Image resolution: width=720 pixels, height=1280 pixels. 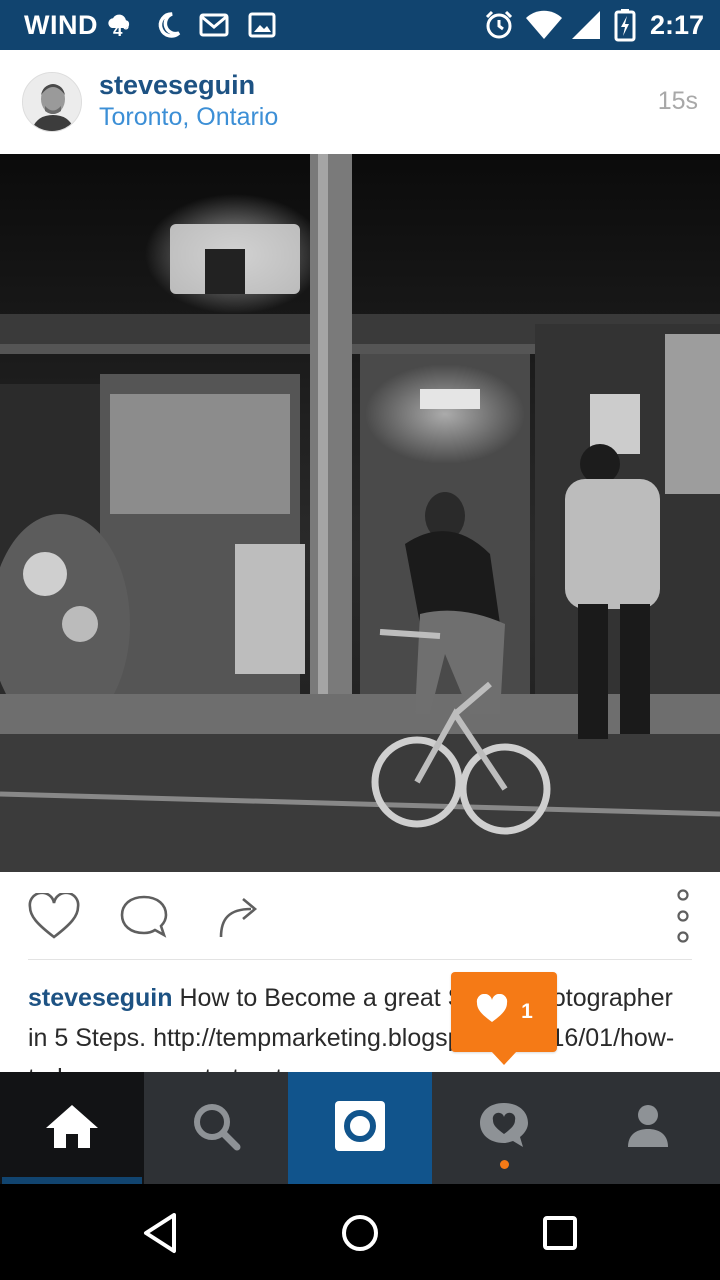 I want to click on post-header: steveseguin Toronto, Ontario 15s, so click(x=360, y=102).